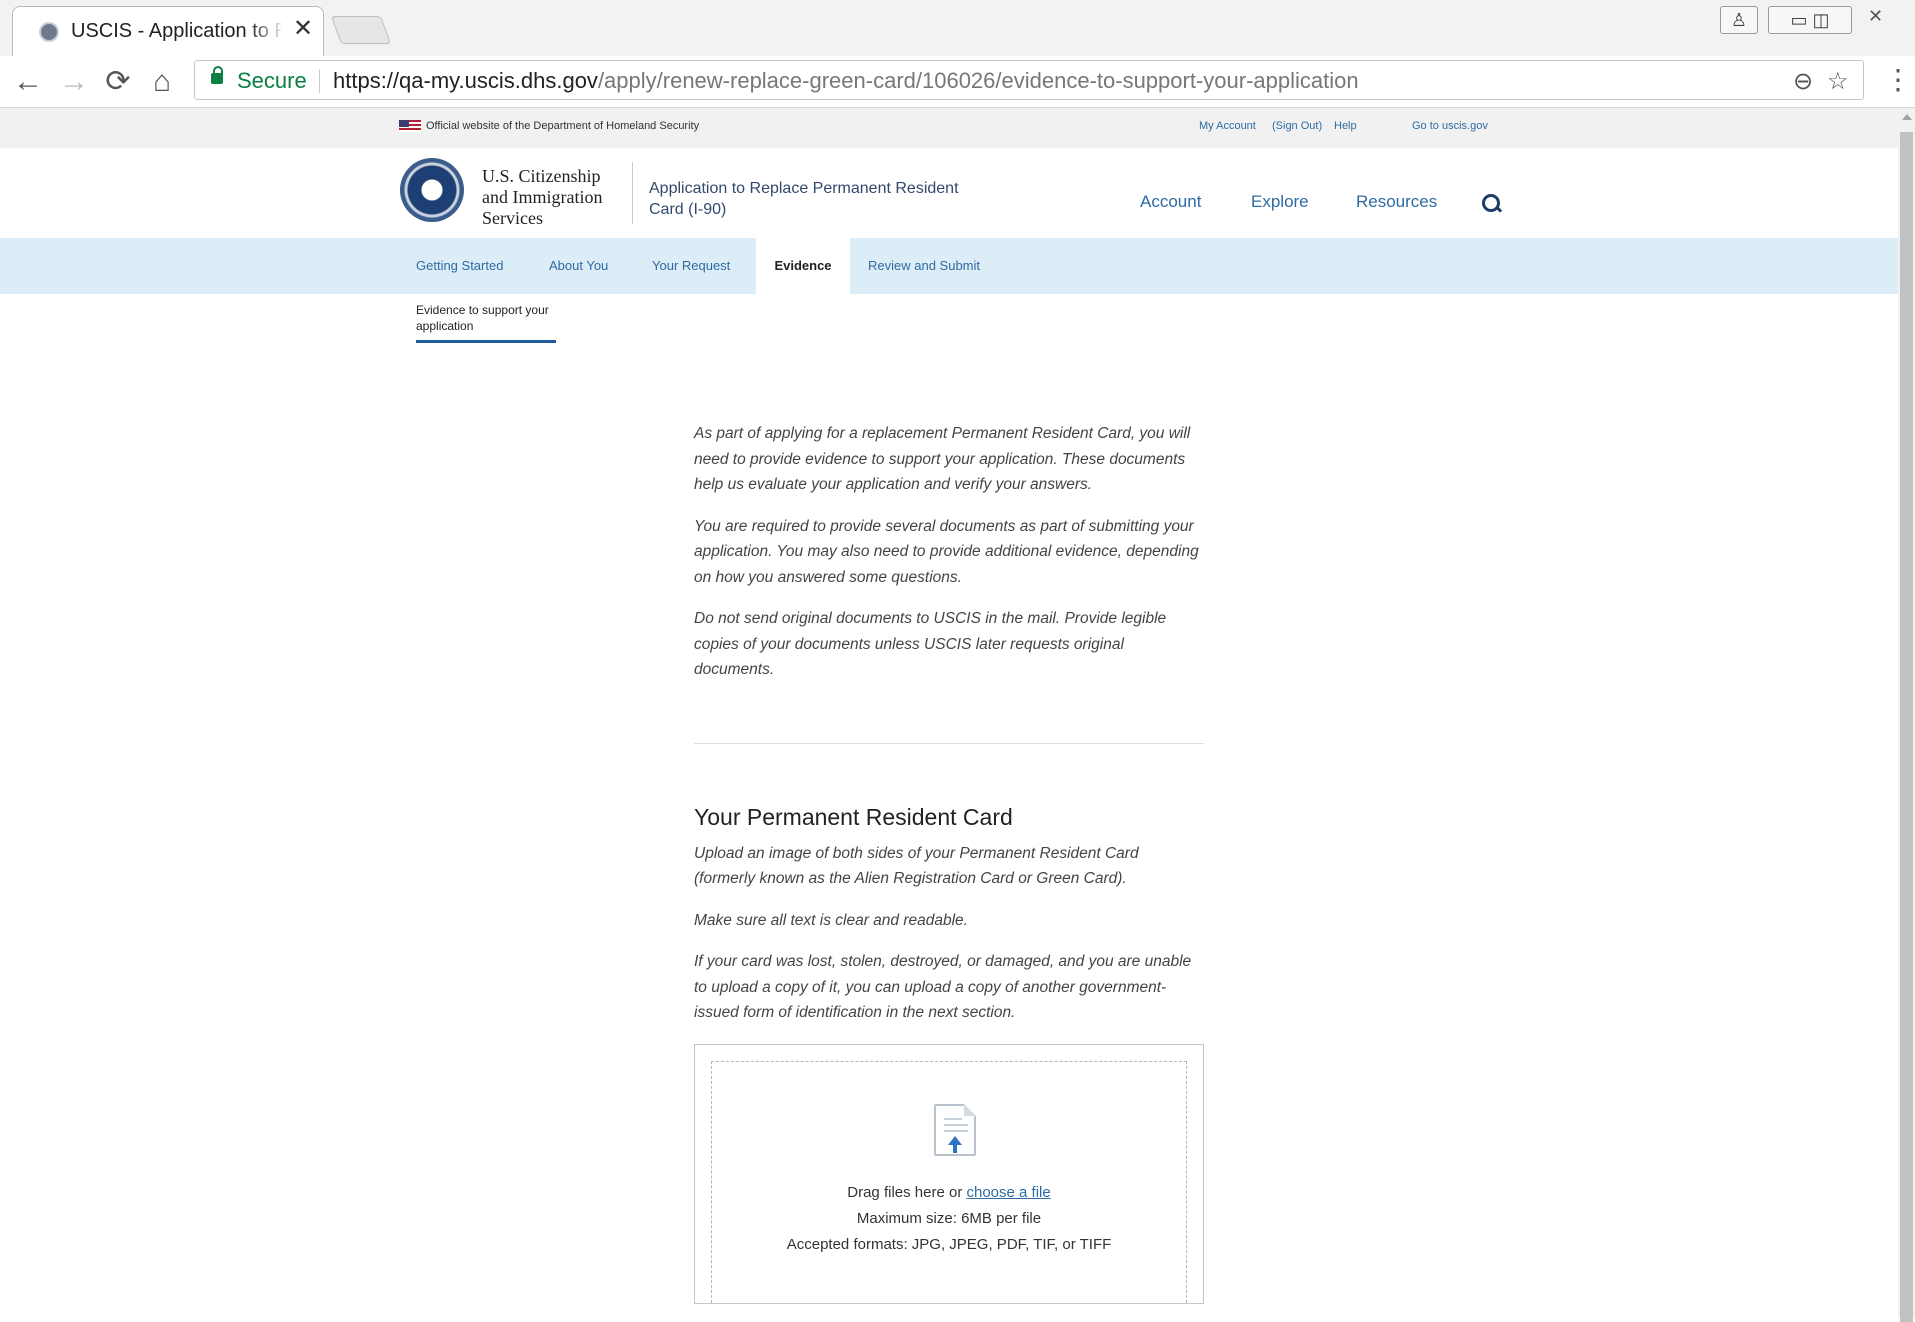 Image resolution: width=1915 pixels, height=1322 pixels. I want to click on home-icon: ⌂, so click(162, 82).